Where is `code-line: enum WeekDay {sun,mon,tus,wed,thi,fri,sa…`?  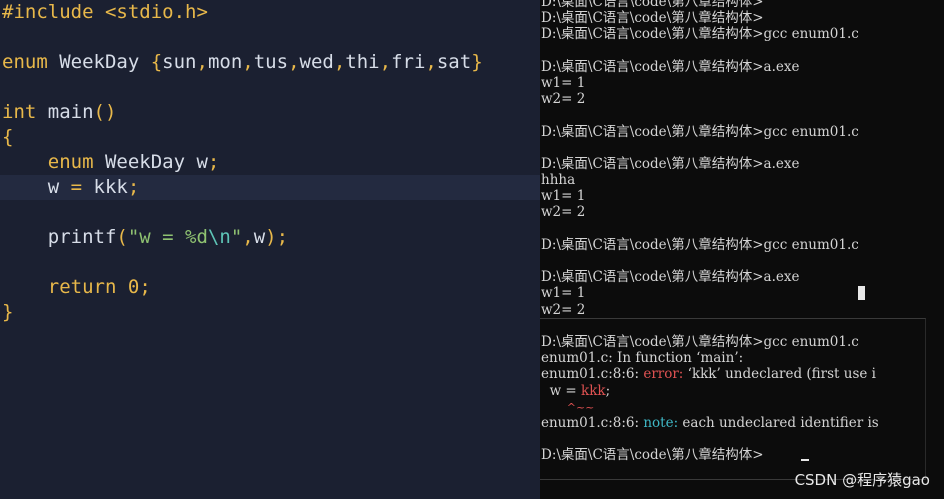
code-line: enum WeekDay {sun,mon,tus,wed,thi,fri,sa… is located at coordinates (271, 62).